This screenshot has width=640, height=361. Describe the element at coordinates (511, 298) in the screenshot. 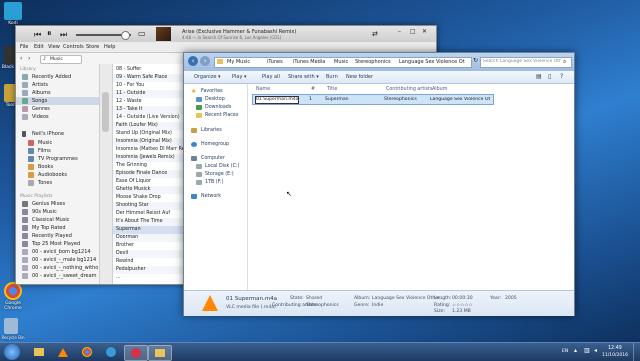

I see `details-year-value: 2005` at that location.